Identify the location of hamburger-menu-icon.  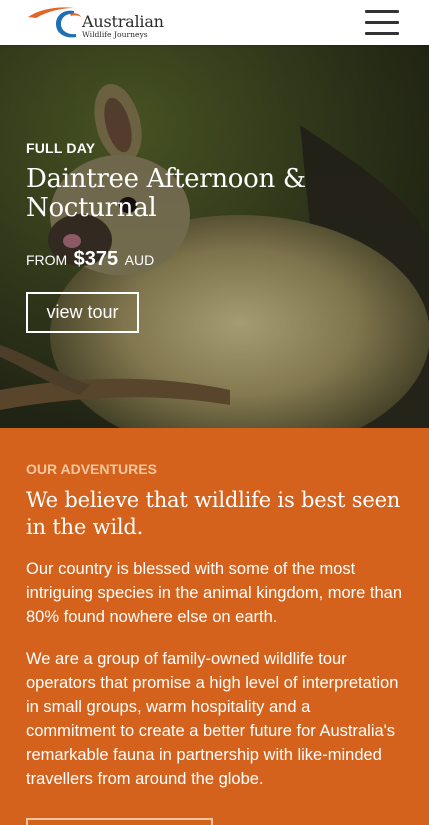
(382, 23).